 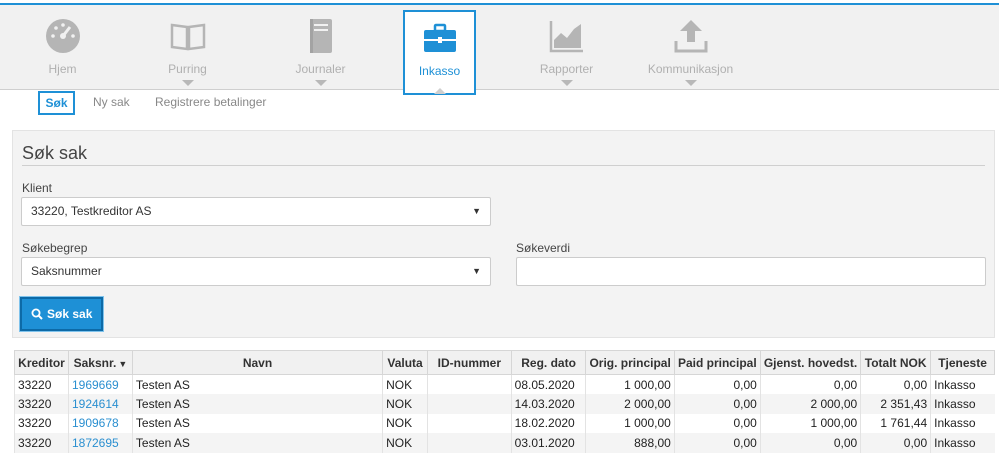 I want to click on nav-item-label: Inkasso, so click(x=439, y=71).